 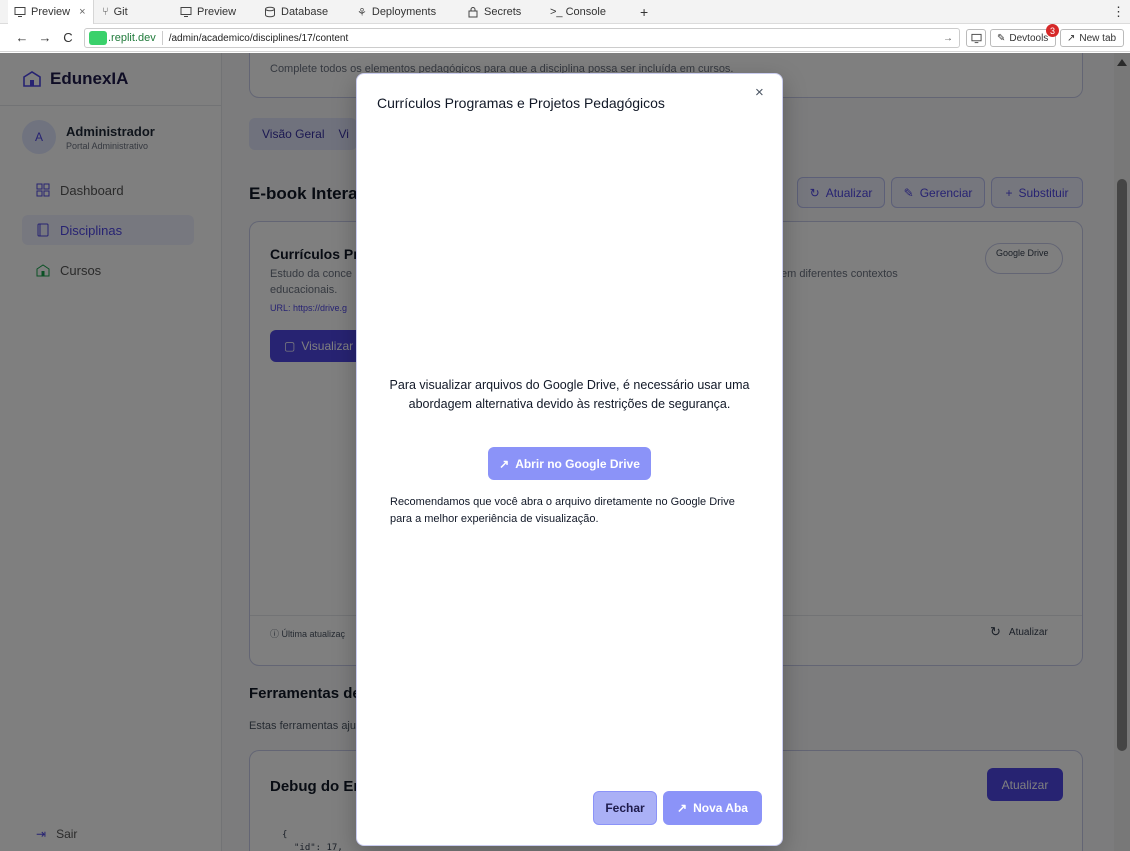 I want to click on new-tab-modal-button: ↗ Nova Aba, so click(x=712, y=808).